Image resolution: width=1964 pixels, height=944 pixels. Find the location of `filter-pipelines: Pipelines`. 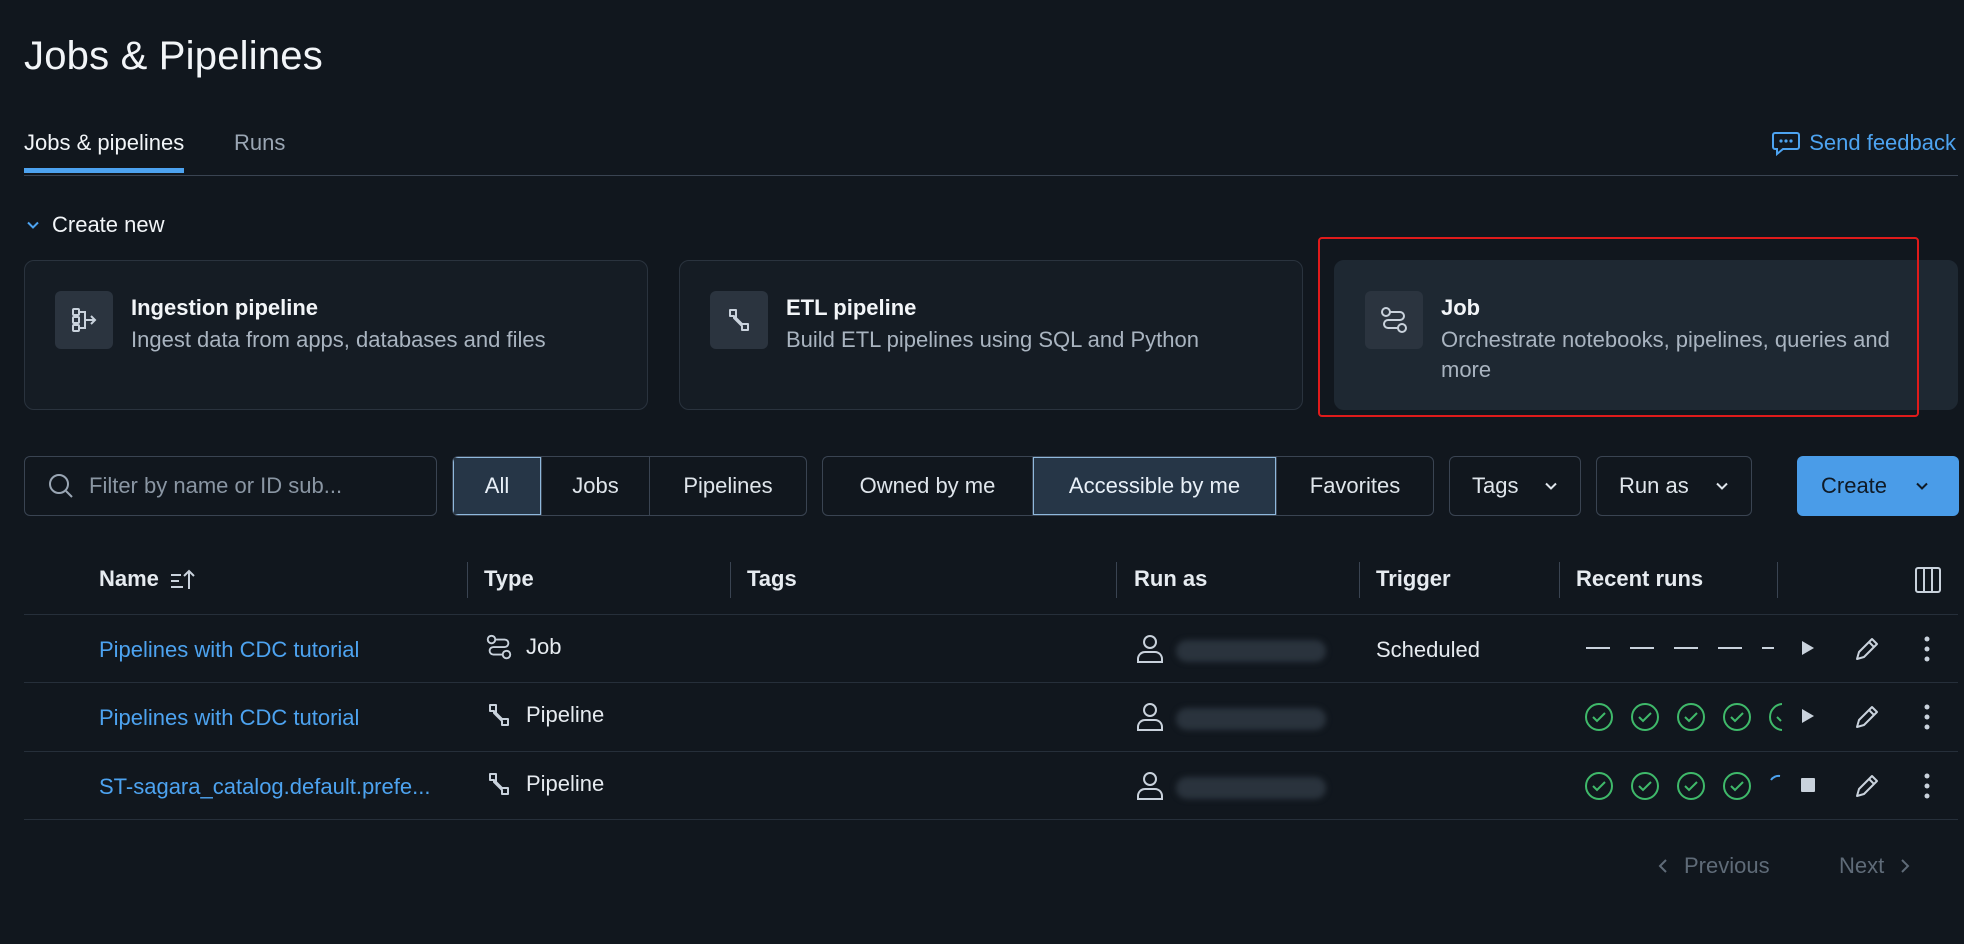

filter-pipelines: Pipelines is located at coordinates (728, 486).